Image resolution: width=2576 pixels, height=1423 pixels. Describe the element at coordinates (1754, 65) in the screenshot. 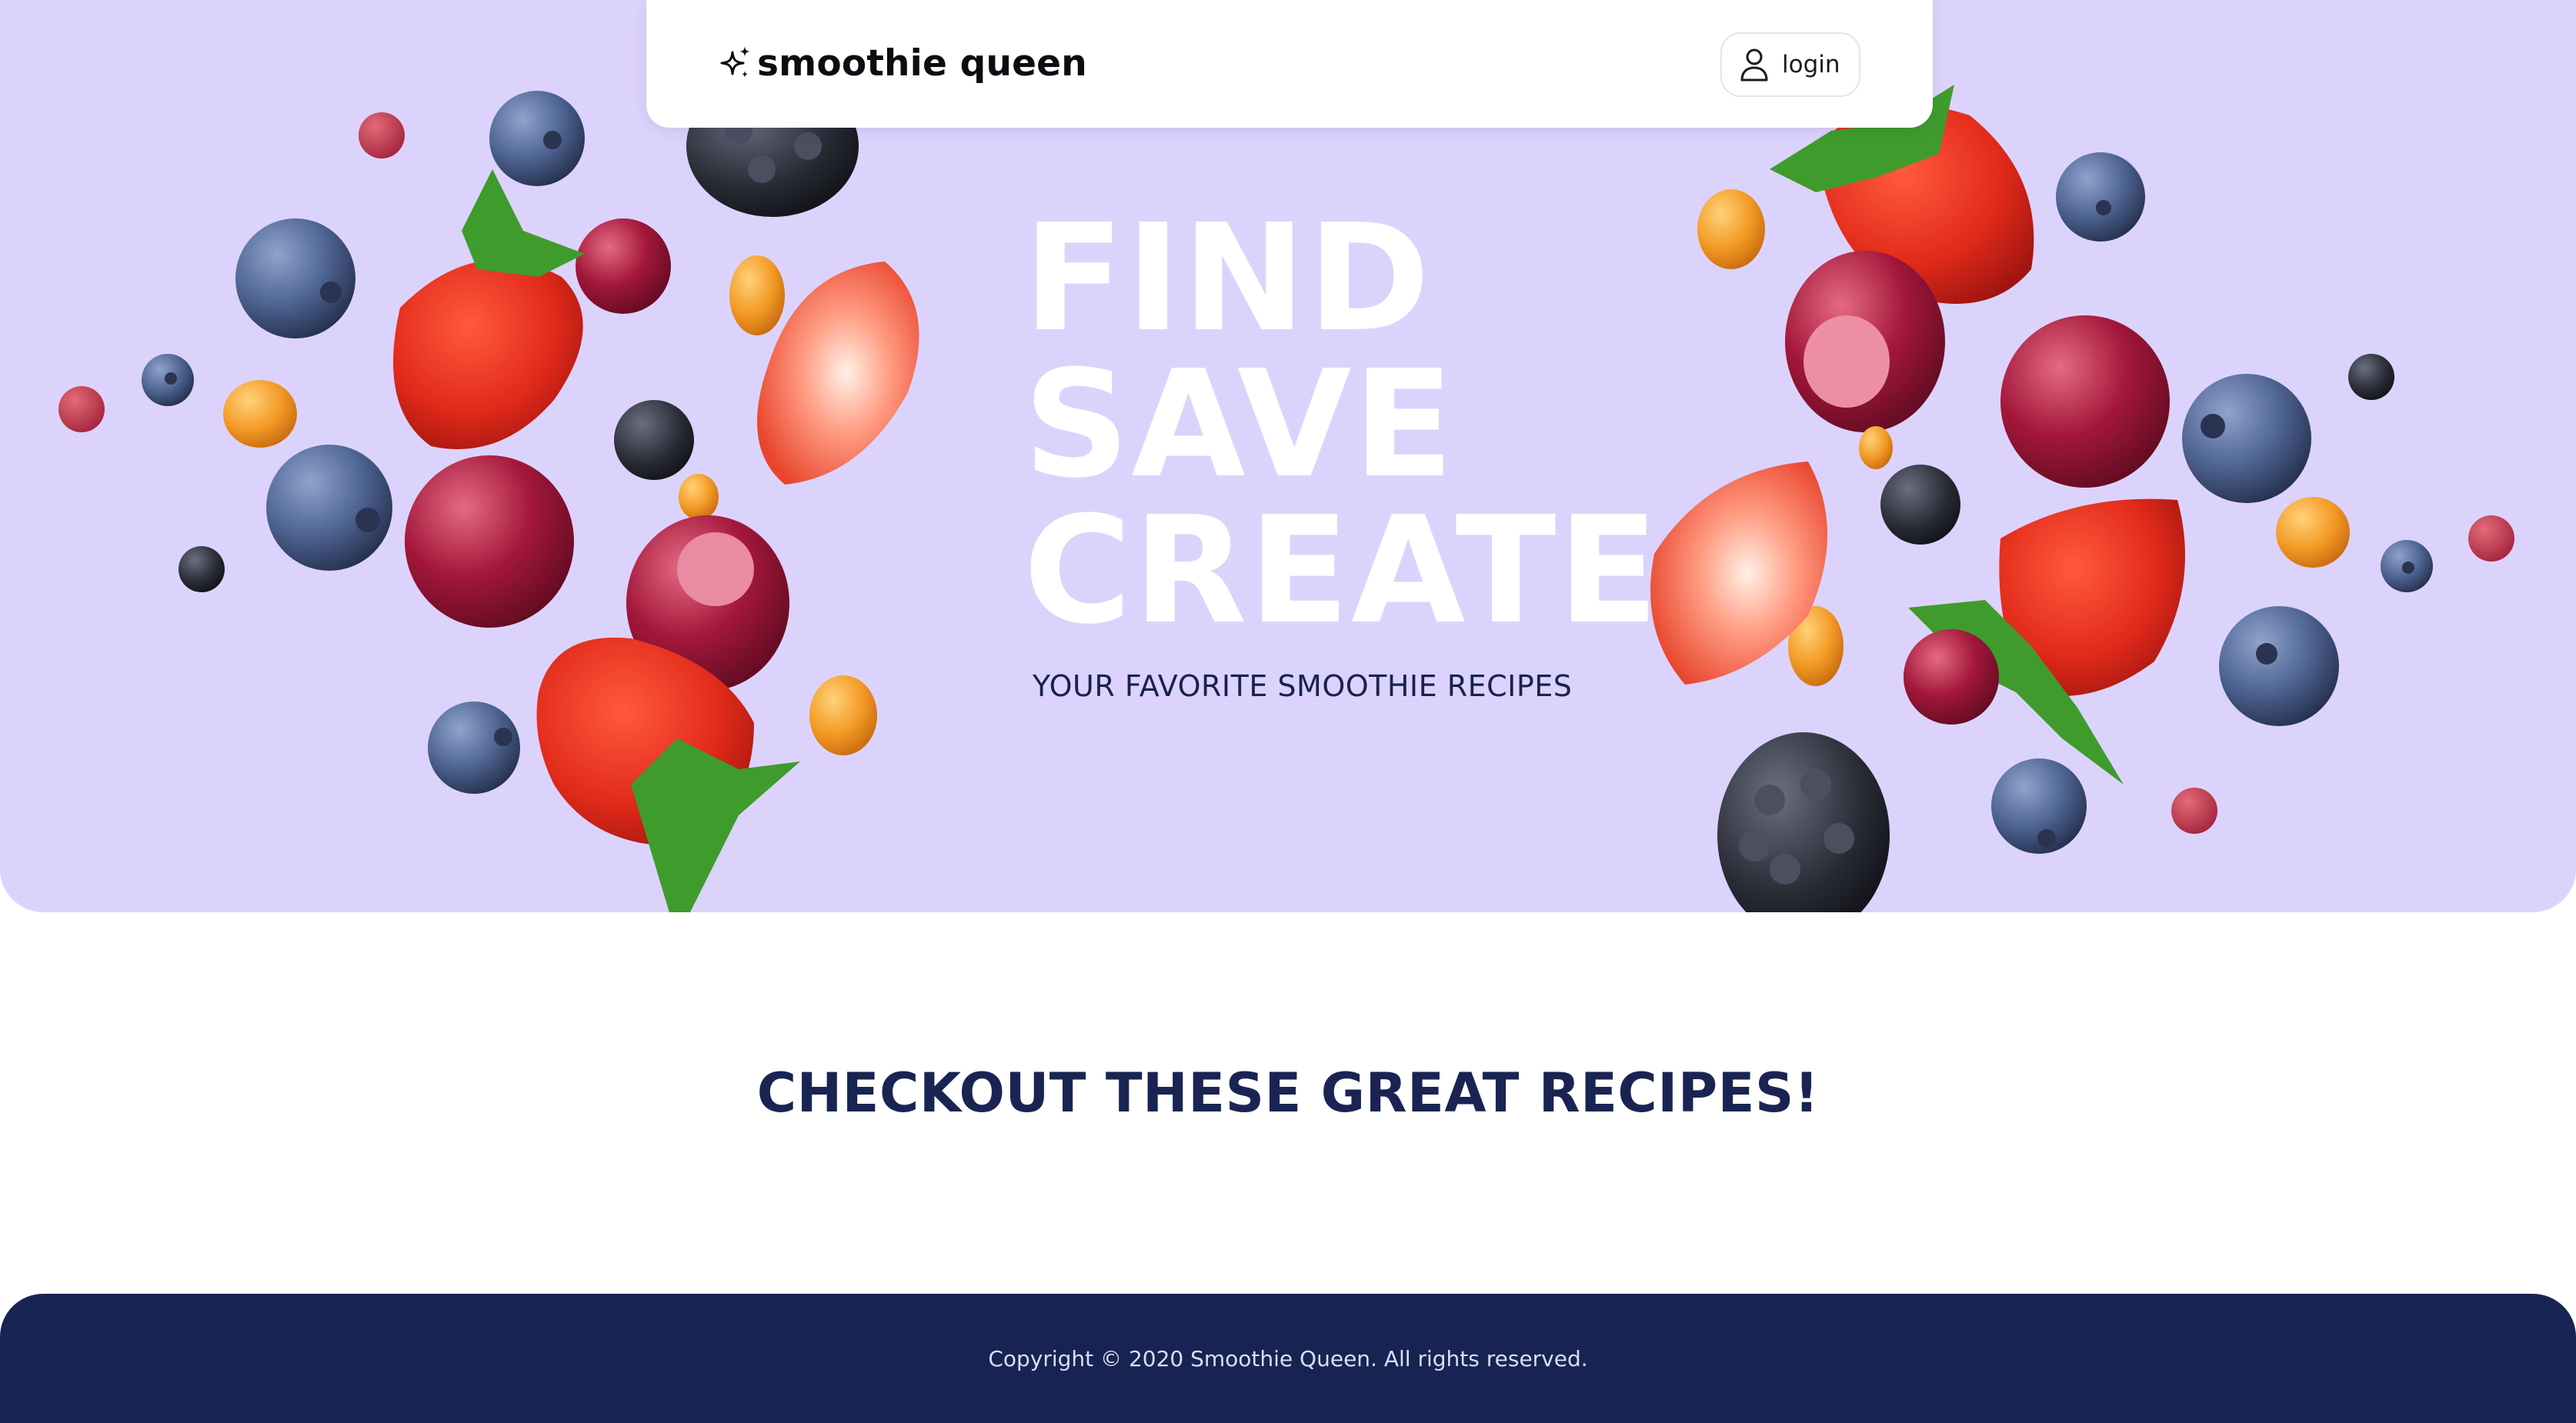

I see `user-icon` at that location.